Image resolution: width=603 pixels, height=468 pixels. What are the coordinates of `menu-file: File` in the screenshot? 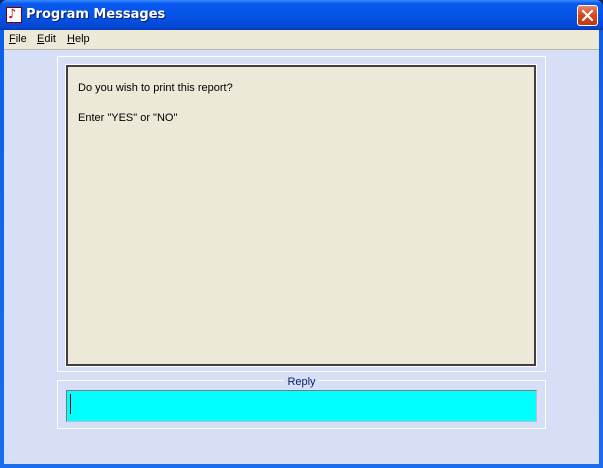 It's located at (18, 39).